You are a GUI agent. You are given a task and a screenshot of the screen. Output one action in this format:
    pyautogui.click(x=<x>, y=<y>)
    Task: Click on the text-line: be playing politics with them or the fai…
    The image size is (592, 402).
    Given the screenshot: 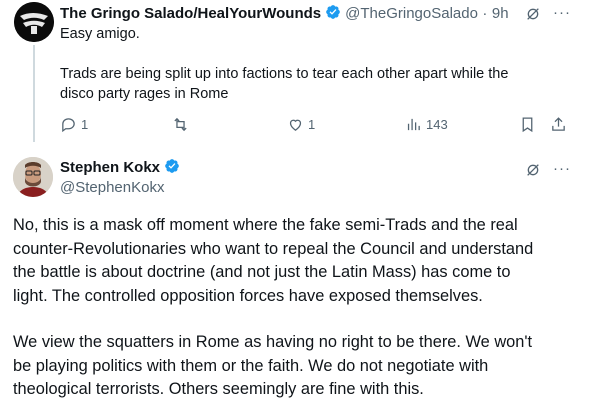 What is the action you would take?
    pyautogui.click(x=251, y=365)
    